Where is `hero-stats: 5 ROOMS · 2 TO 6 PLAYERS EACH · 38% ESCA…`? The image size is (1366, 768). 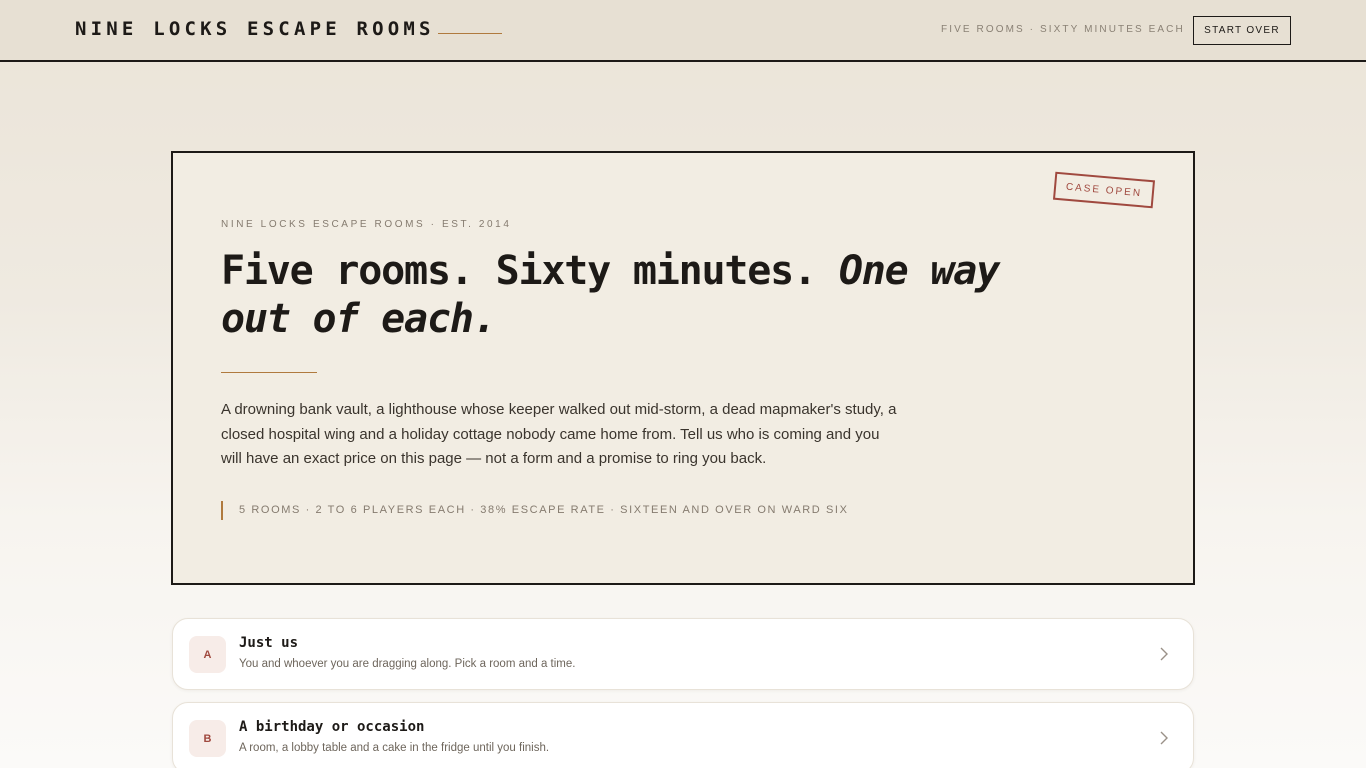
hero-stats: 5 ROOMS · 2 TO 6 PLAYERS EACH · 38% ESCA… is located at coordinates (535, 510).